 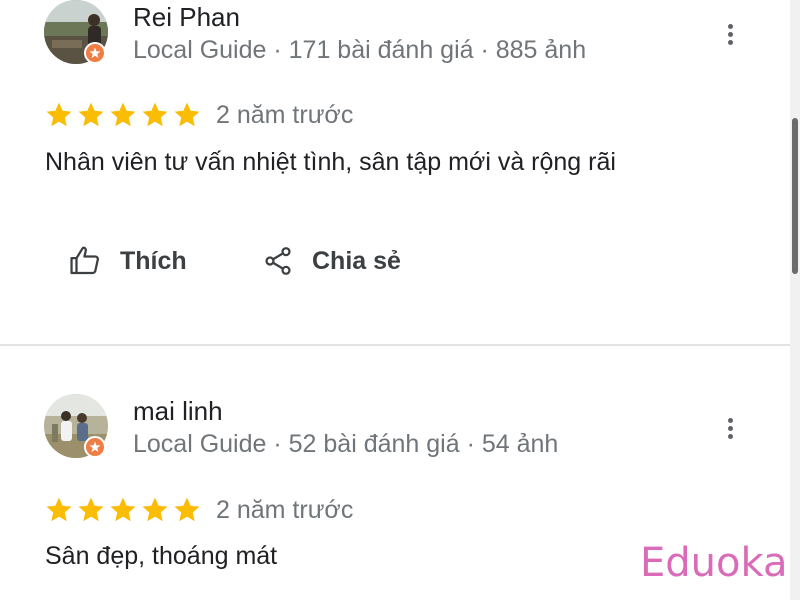 What do you see at coordinates (795, 300) in the screenshot?
I see `scrollbar` at bounding box center [795, 300].